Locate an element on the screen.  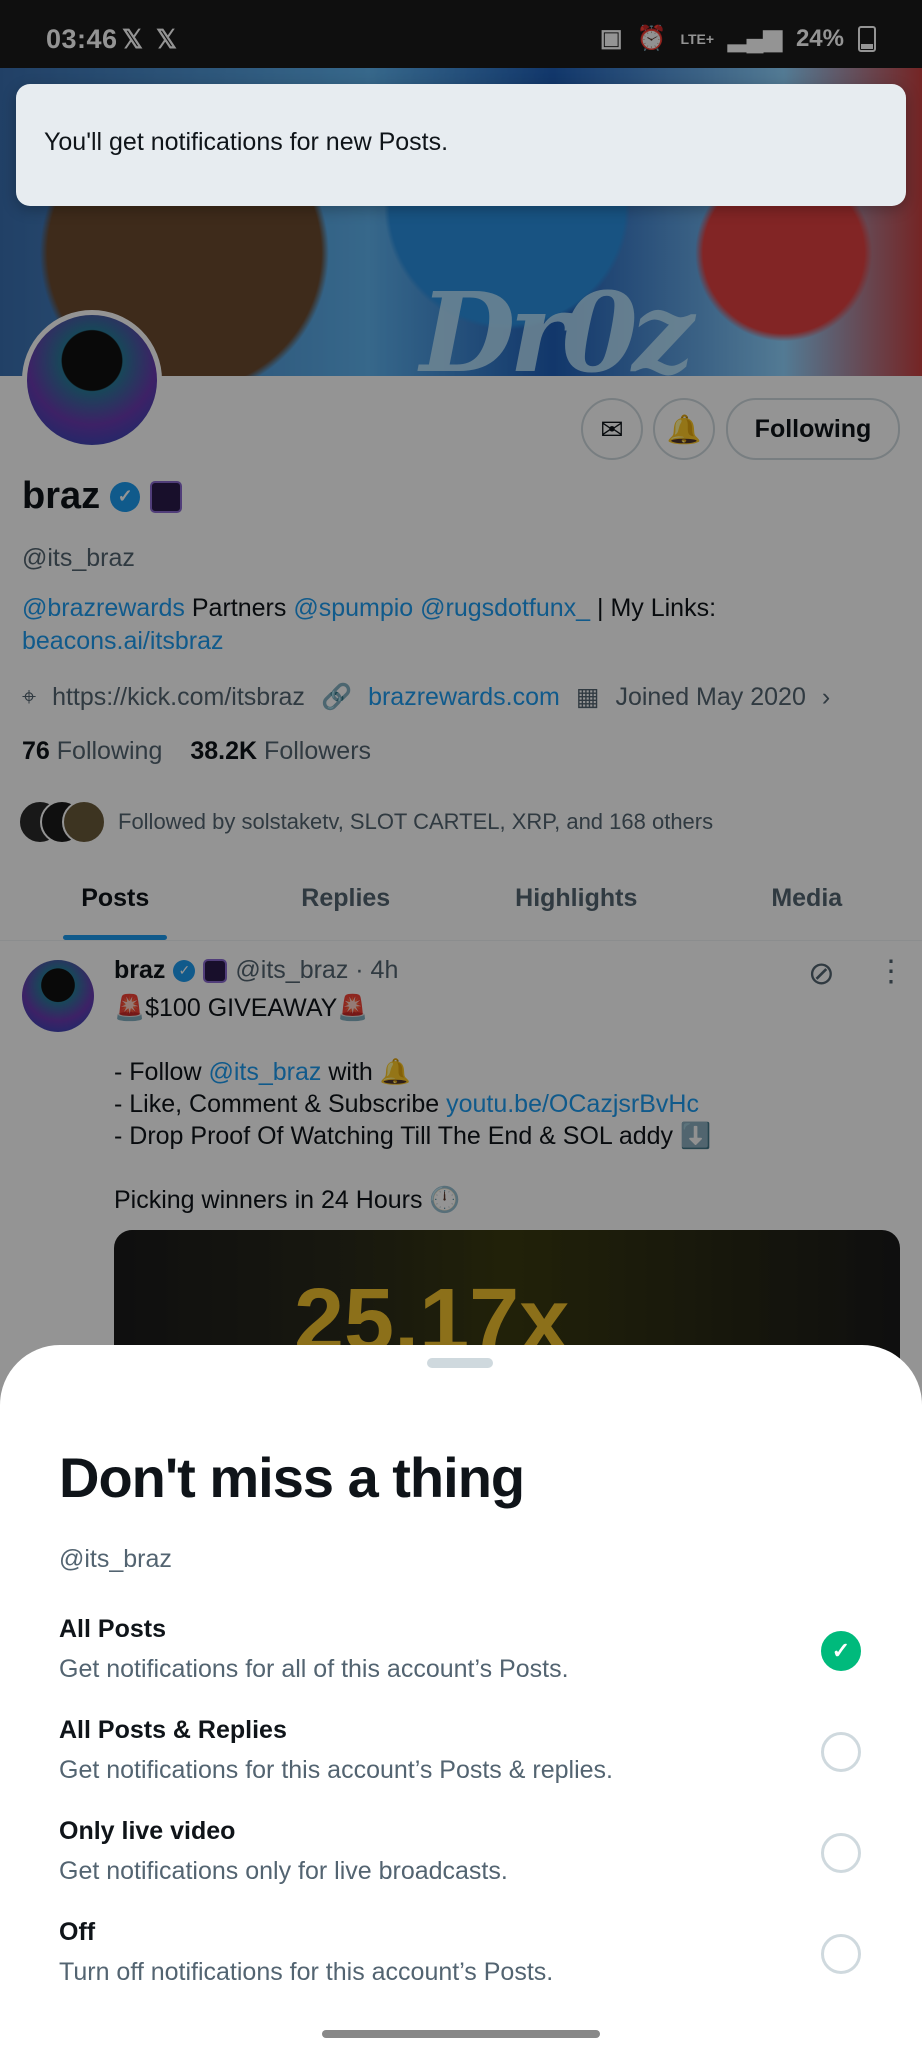
option-title: All Posts & Replies is located at coordinates (173, 1730).